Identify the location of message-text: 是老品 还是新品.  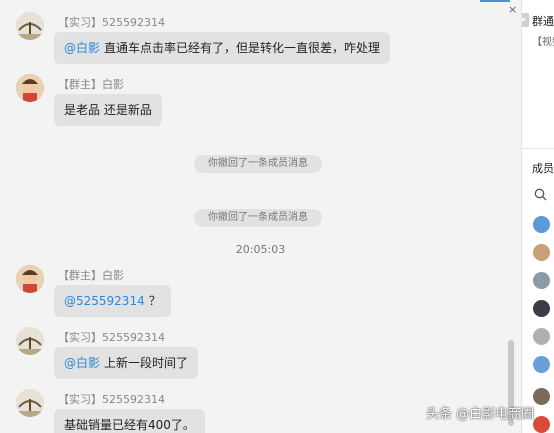
(108, 110).